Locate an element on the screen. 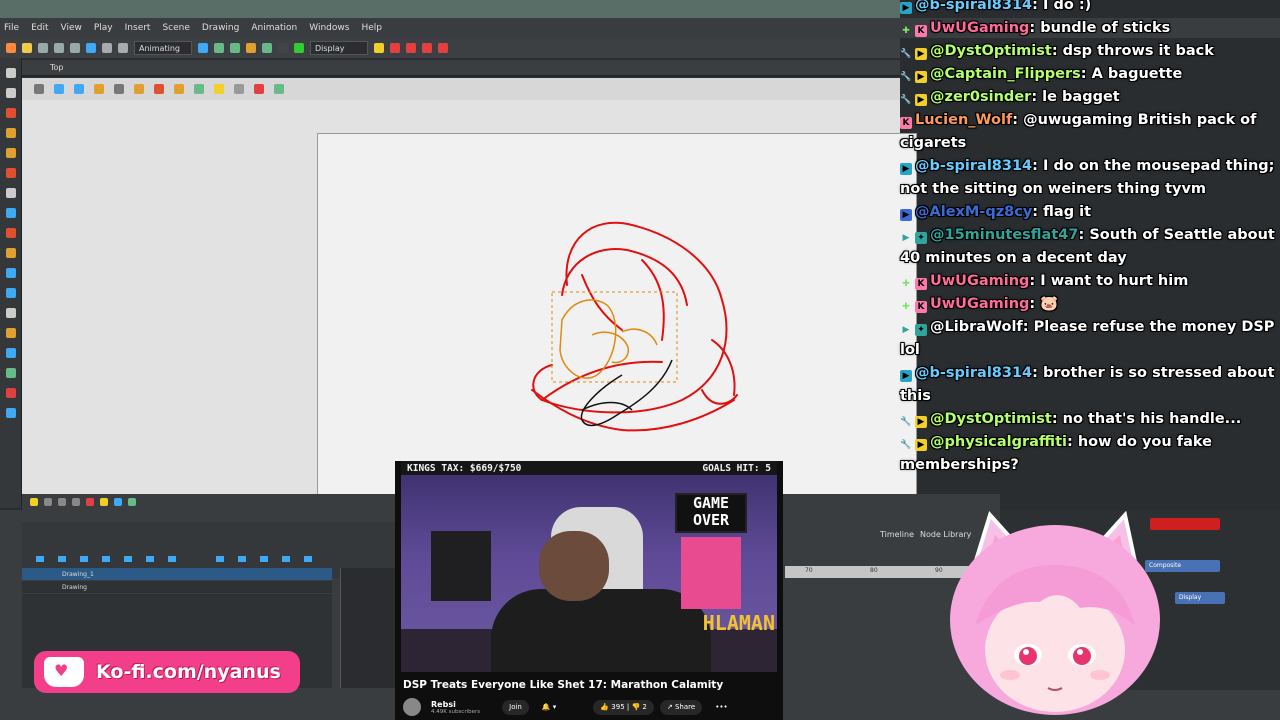 Image resolution: width=1280 pixels, height=720 pixels. chat-username: @Captain_Flippers is located at coordinates (1005, 74).